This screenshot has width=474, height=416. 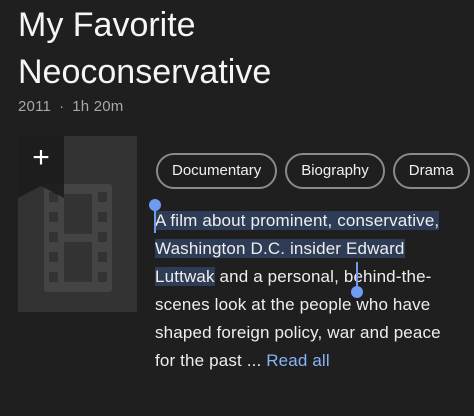 What do you see at coordinates (98, 106) in the screenshot?
I see `runtime: 1h 20m` at bounding box center [98, 106].